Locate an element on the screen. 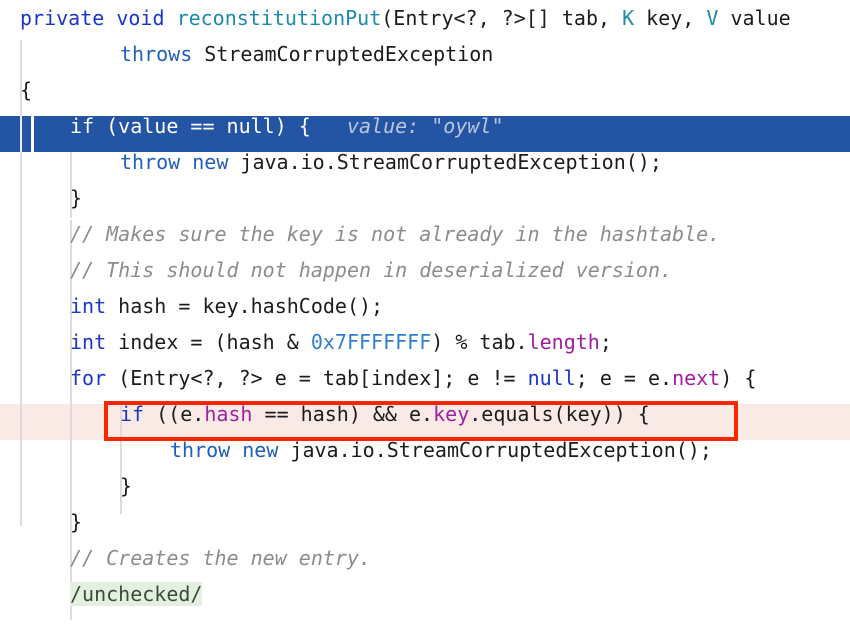  code-token: hash is located at coordinates (228, 414).